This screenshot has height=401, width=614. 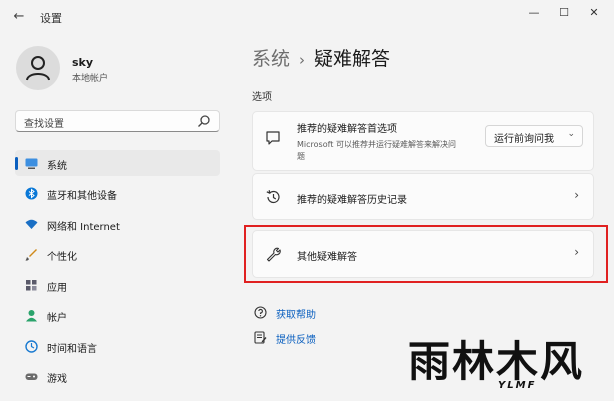 What do you see at coordinates (347, 129) in the screenshot?
I see `card-title: 推荐的疑难解答首选项` at bounding box center [347, 129].